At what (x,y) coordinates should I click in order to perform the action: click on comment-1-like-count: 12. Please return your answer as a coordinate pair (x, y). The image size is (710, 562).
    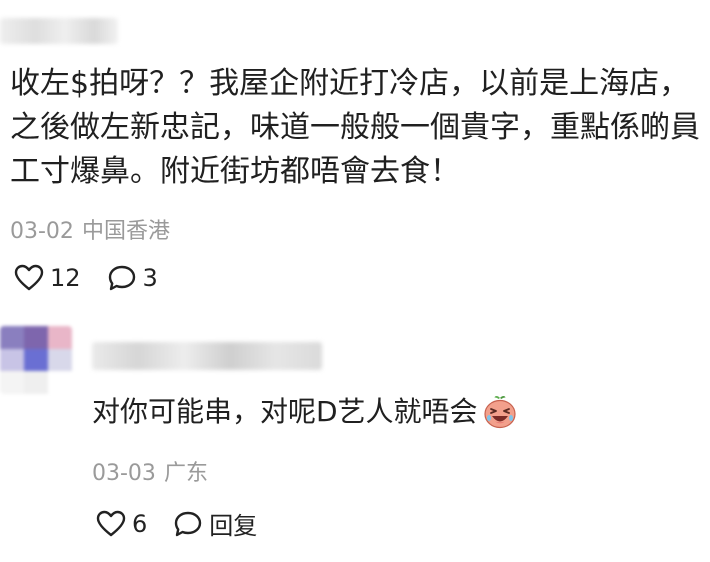
    Looking at the image, I should click on (65, 278).